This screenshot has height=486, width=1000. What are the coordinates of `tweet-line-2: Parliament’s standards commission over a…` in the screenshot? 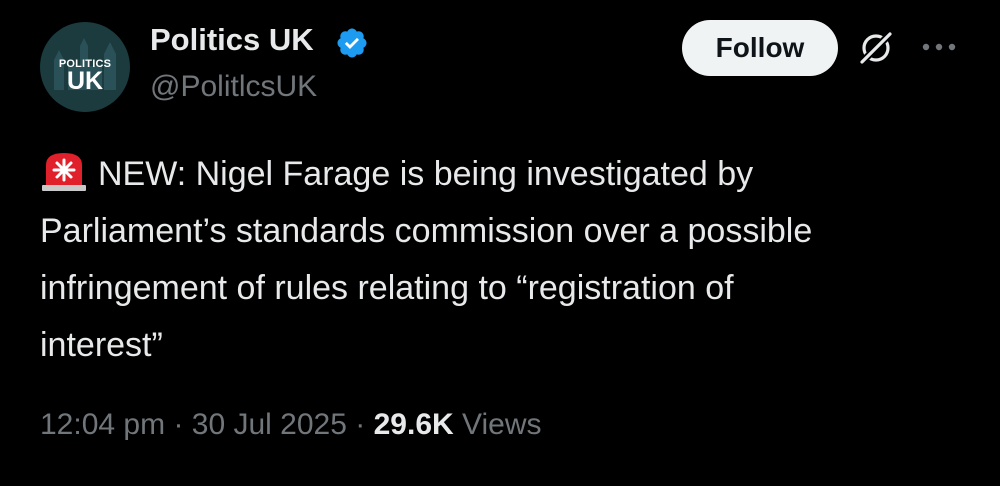 It's located at (426, 231).